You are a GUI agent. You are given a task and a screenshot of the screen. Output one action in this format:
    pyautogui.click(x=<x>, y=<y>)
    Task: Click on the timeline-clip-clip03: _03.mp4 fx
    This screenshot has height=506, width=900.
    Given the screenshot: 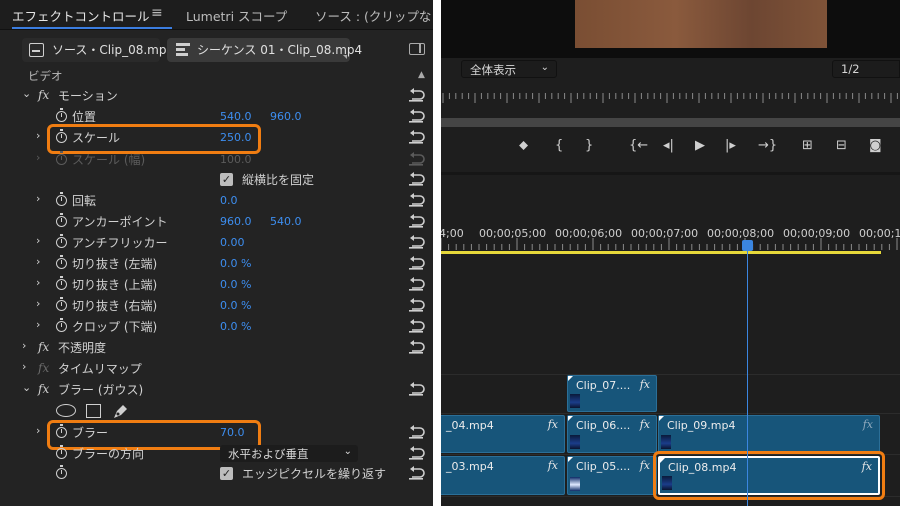 What is the action you would take?
    pyautogui.click(x=503, y=475)
    